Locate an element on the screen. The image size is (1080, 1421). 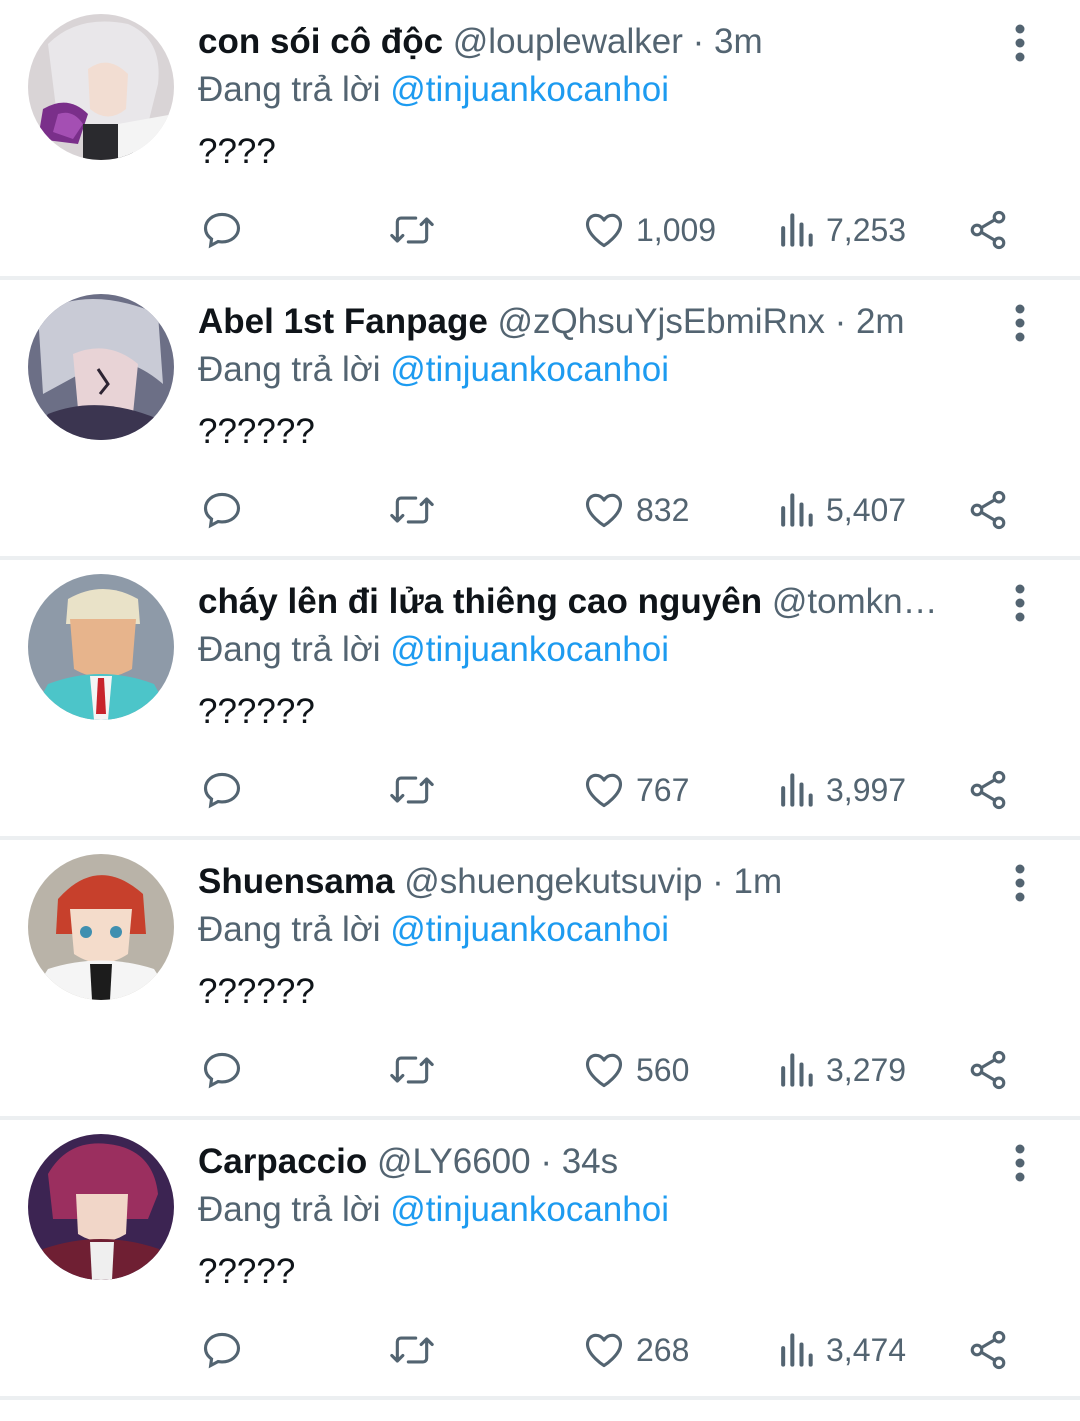
like-button: 832 is located at coordinates (635, 510).